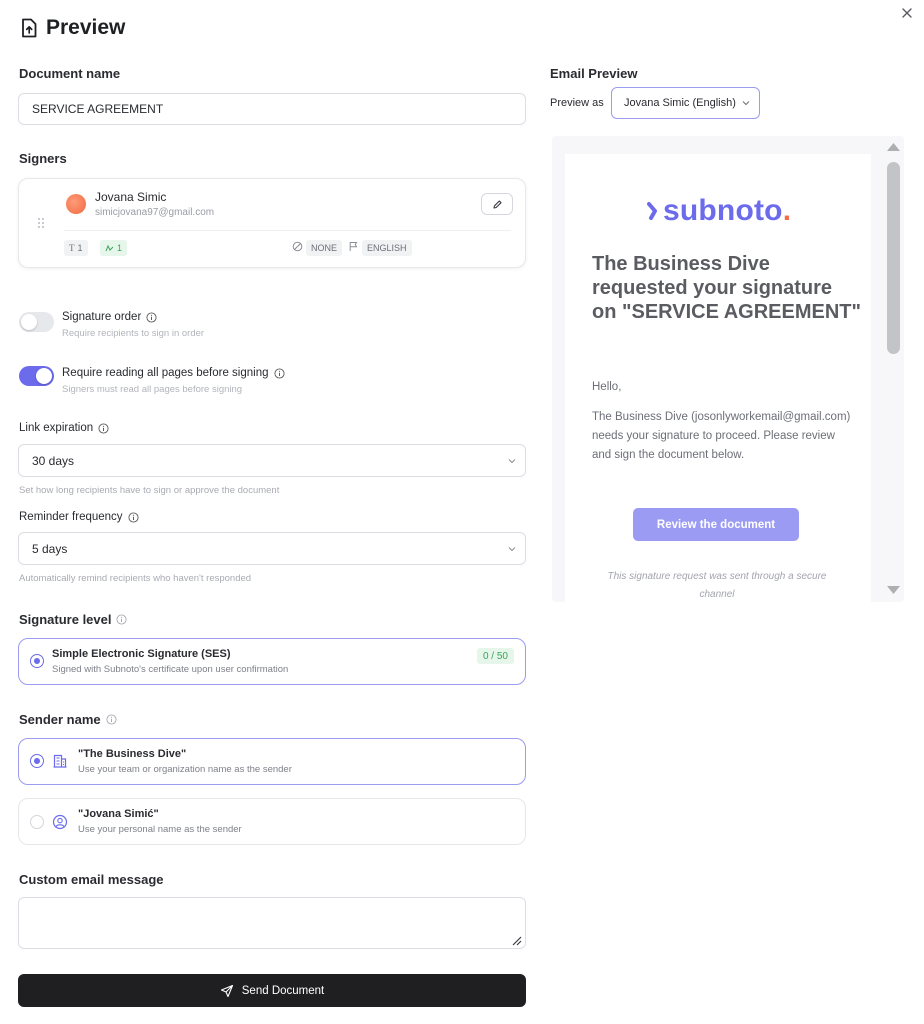  I want to click on require-reading-title: Require reading all pages before signing, so click(173, 373).